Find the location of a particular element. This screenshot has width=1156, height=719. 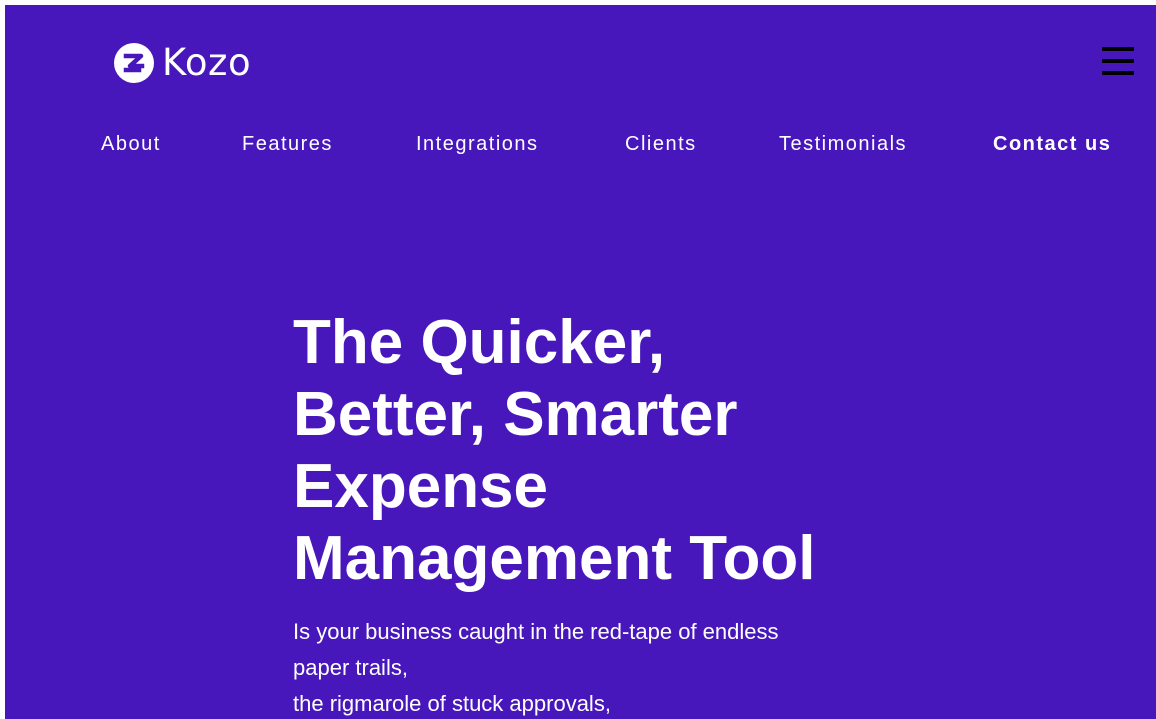

nav-link-clients: Clients is located at coordinates (661, 144).